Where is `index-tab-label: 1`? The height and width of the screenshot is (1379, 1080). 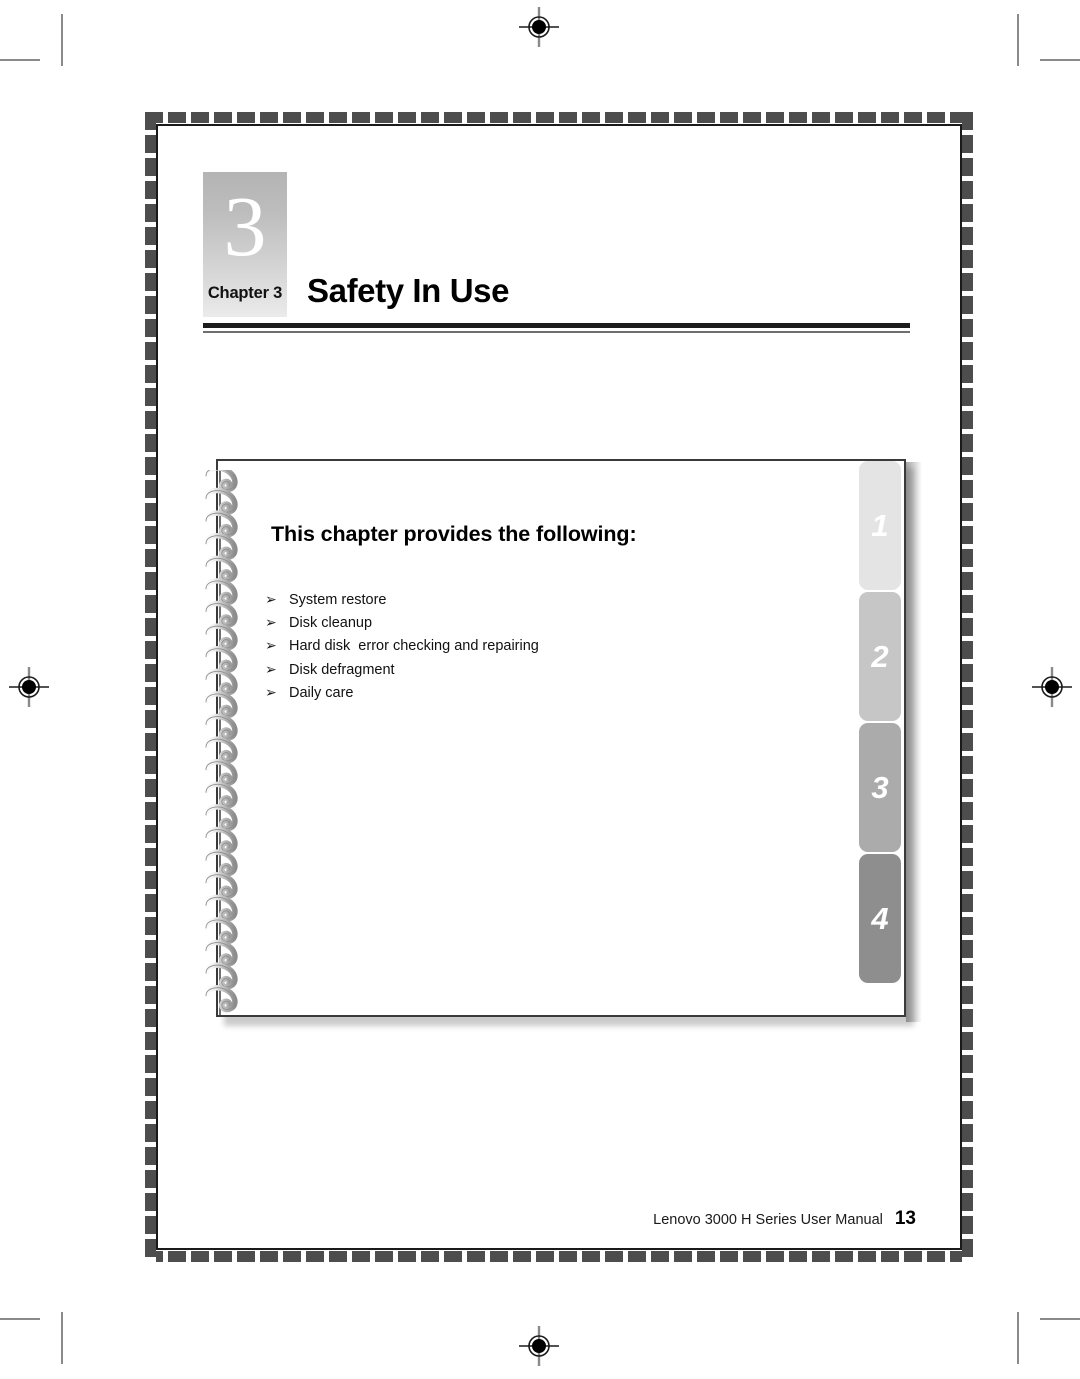 index-tab-label: 1 is located at coordinates (880, 525).